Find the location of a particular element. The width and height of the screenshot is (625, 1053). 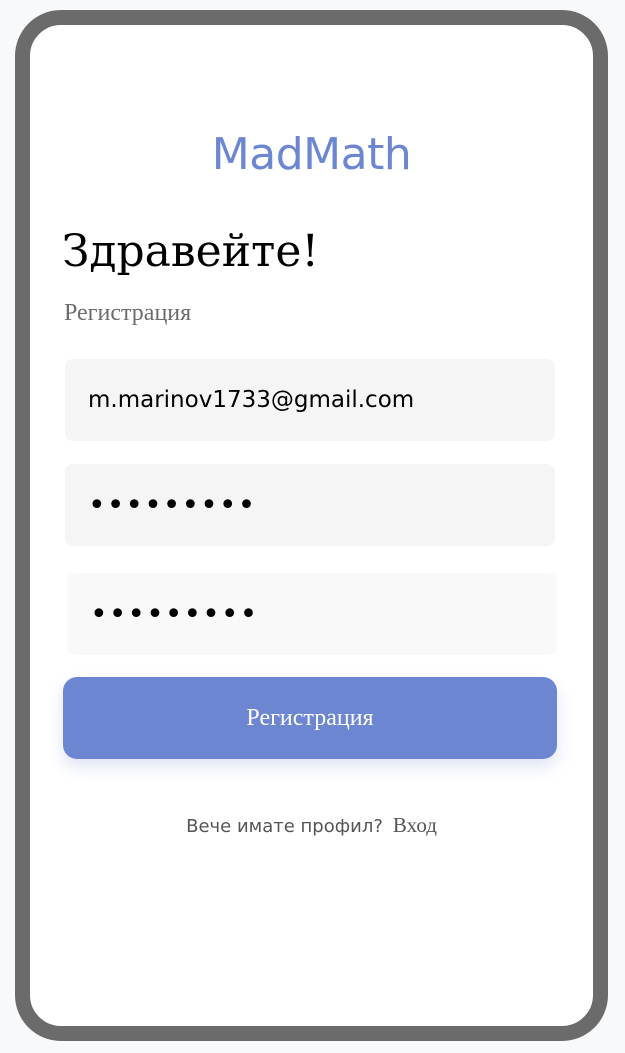

app-logo: MadMath is located at coordinates (311, 154).